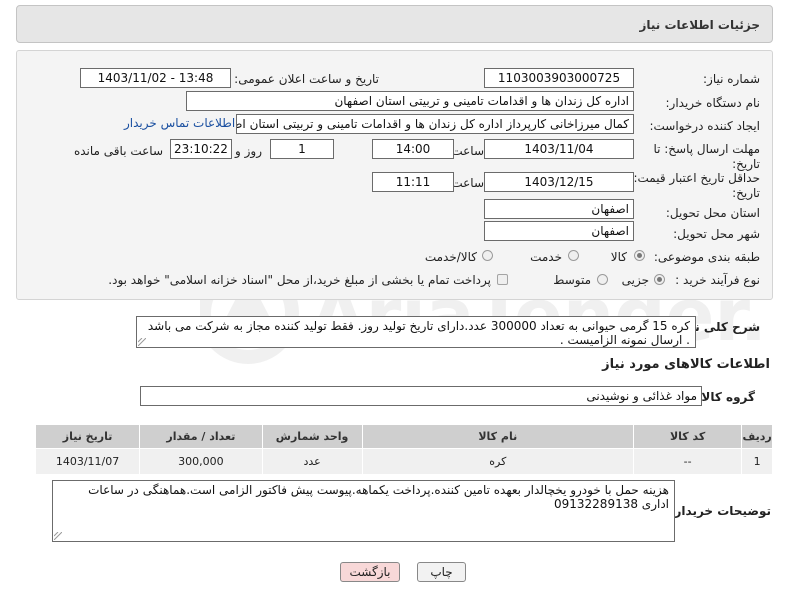  Describe the element at coordinates (639, 255) in the screenshot. I see `category-goods-radio` at that location.